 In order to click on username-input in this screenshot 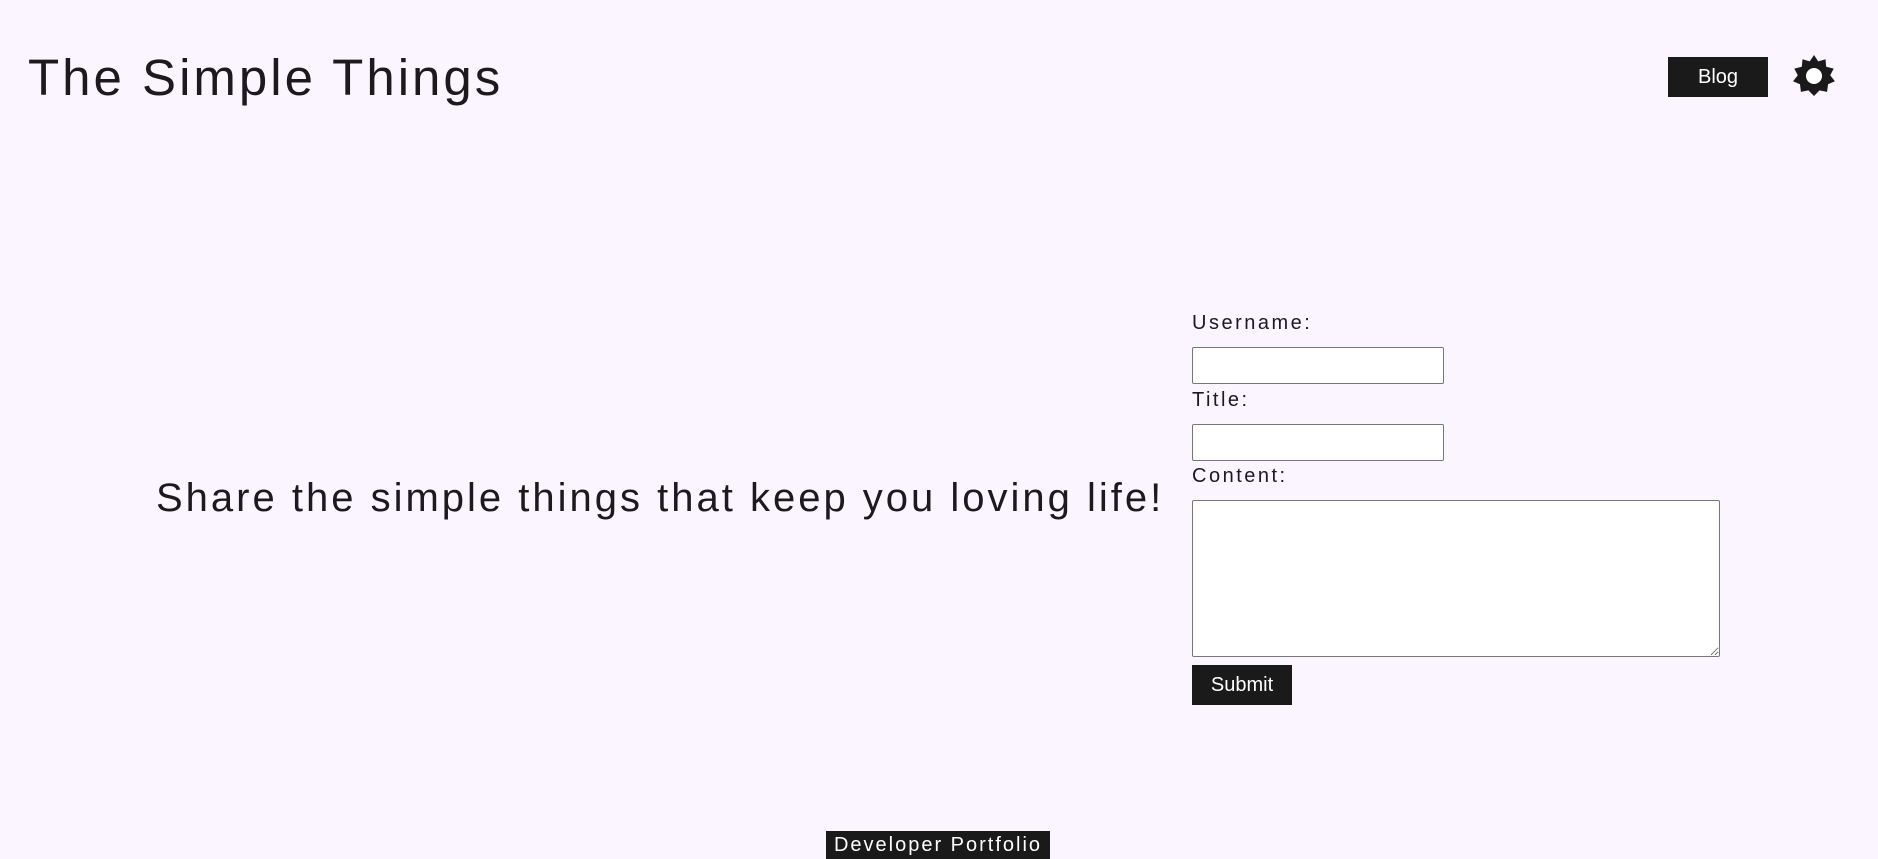, I will do `click(1318, 365)`.